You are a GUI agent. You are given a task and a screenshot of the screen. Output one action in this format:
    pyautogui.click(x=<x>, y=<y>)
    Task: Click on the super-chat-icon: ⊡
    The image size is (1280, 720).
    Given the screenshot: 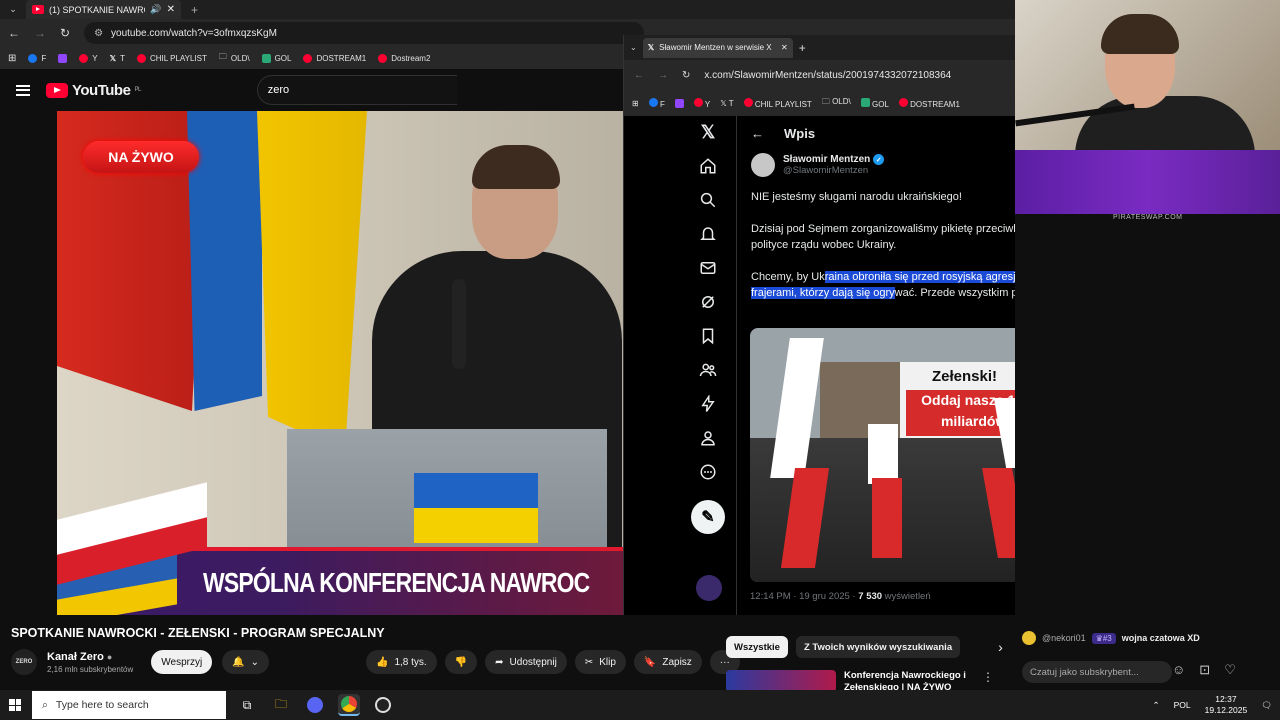 What is the action you would take?
    pyautogui.click(x=1204, y=670)
    